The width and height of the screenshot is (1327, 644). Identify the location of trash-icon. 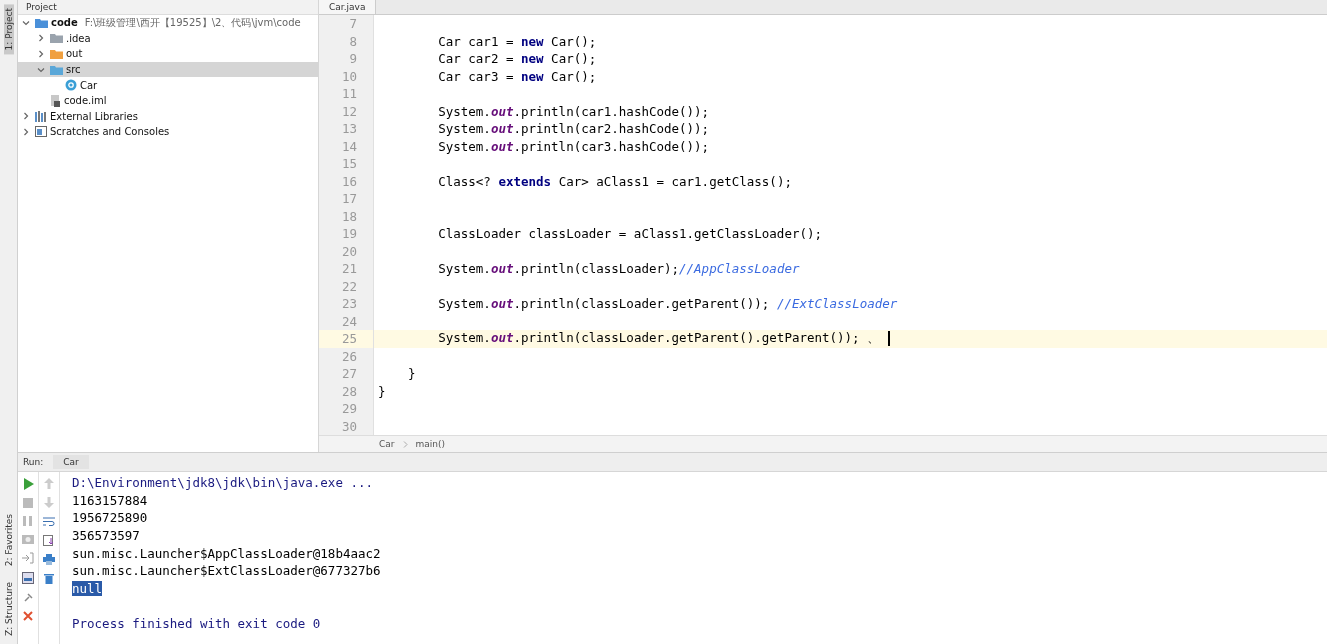
(49, 578).